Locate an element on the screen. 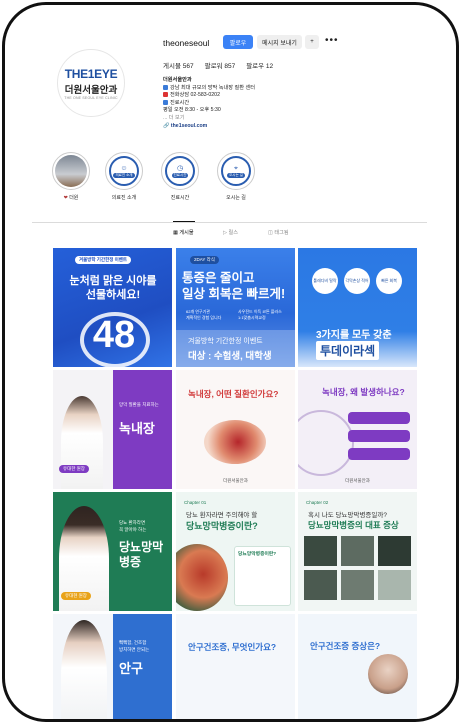 Image resolution: width=461 pixels, height=722 pixels. post-tile-9: Chapter 02 혹시 나도 당뇨망막병증일까? 당뇨망막병증의 대표 증상 is located at coordinates (357, 551).